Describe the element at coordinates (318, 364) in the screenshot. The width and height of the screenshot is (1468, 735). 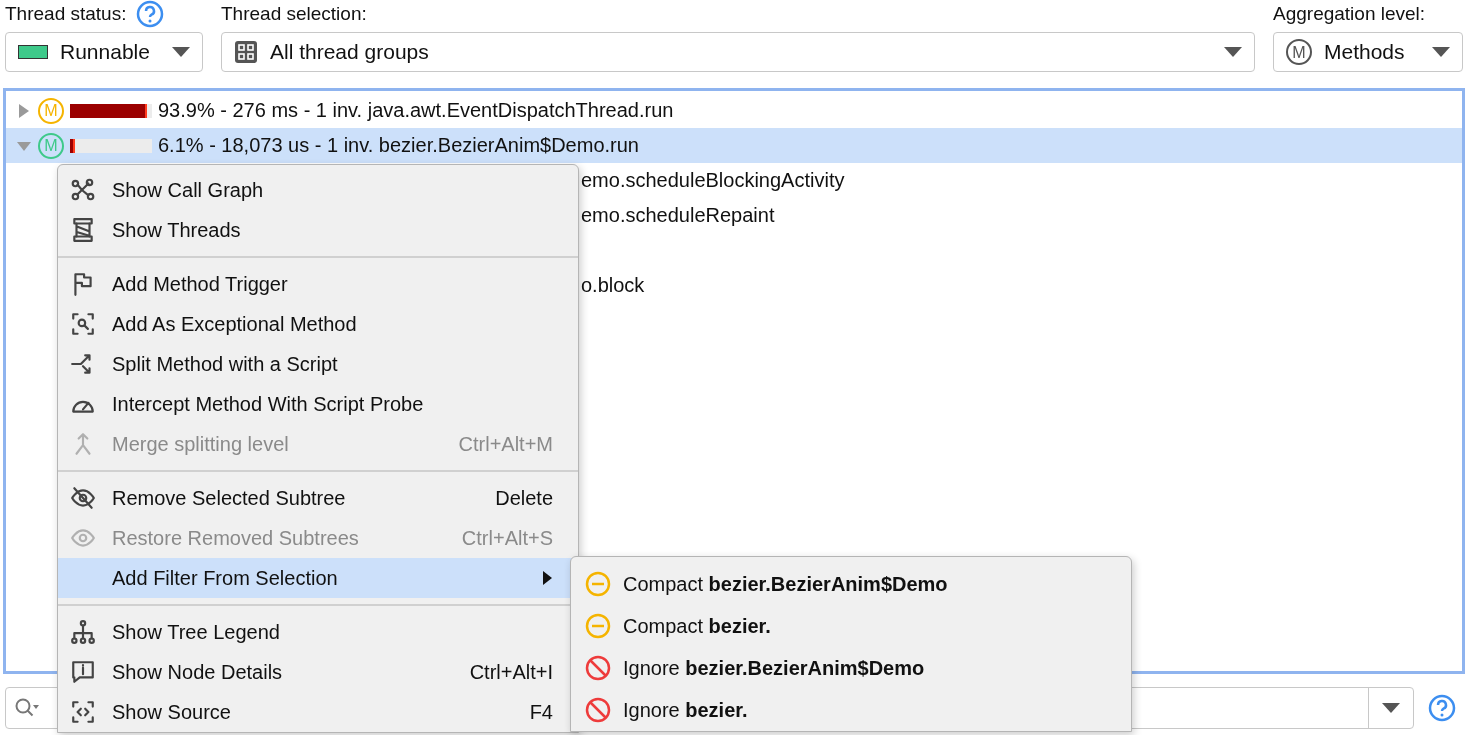
I see `menu-item: Split Method with a Script` at that location.